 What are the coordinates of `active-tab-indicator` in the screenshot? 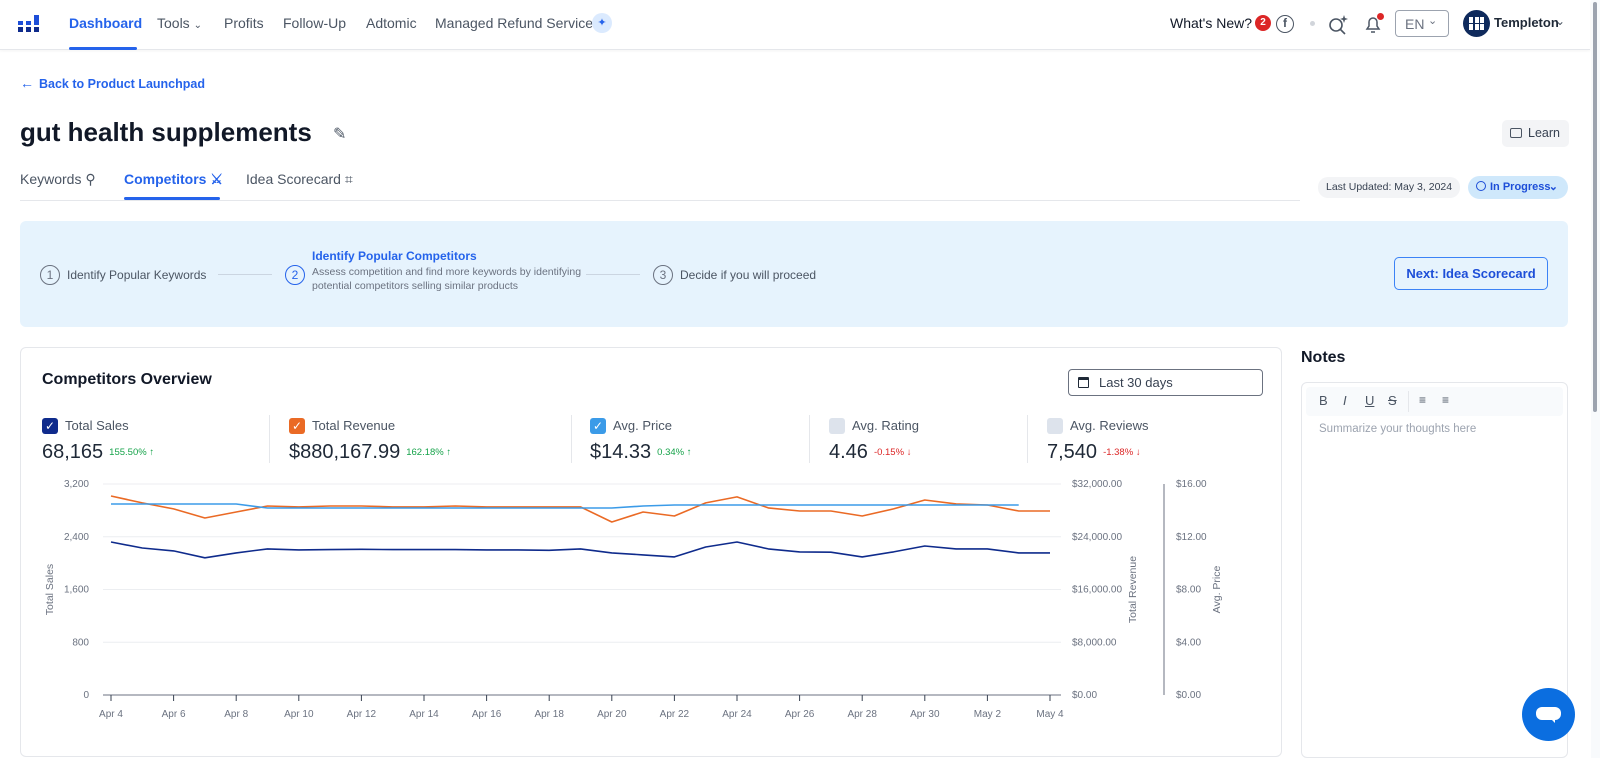 It's located at (172, 198).